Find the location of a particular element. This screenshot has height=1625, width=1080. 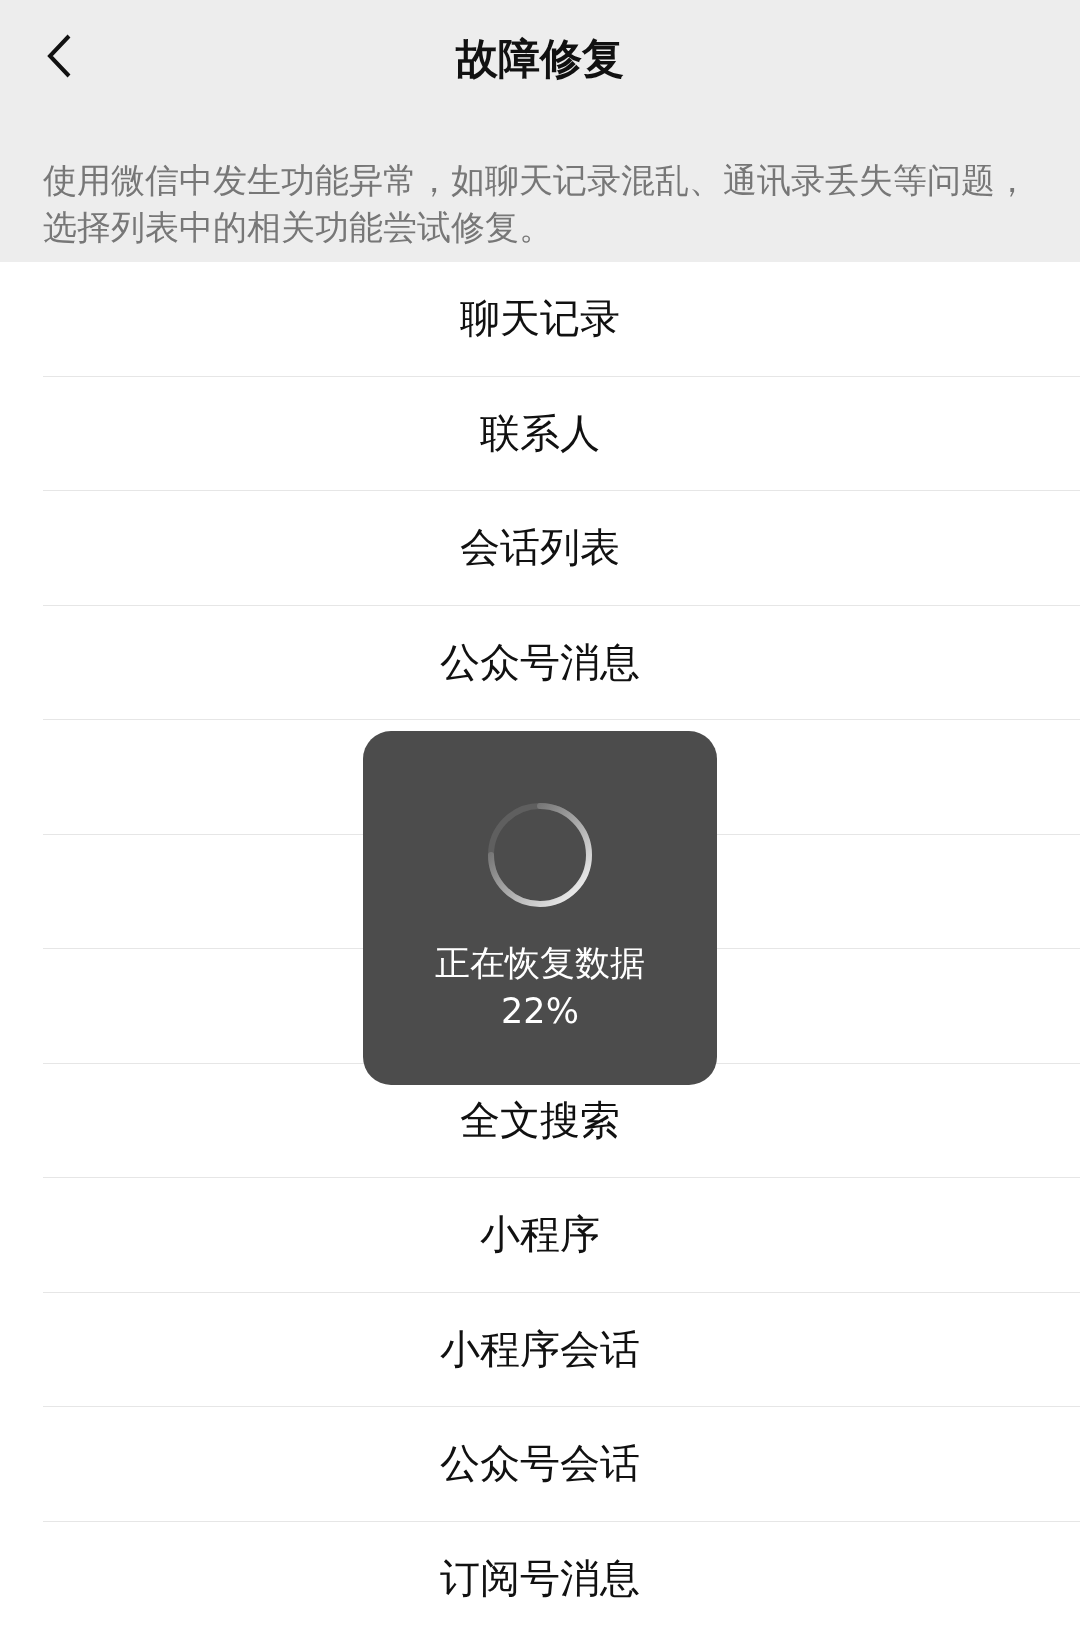

list-item: 公众号会话 is located at coordinates (540, 1464).